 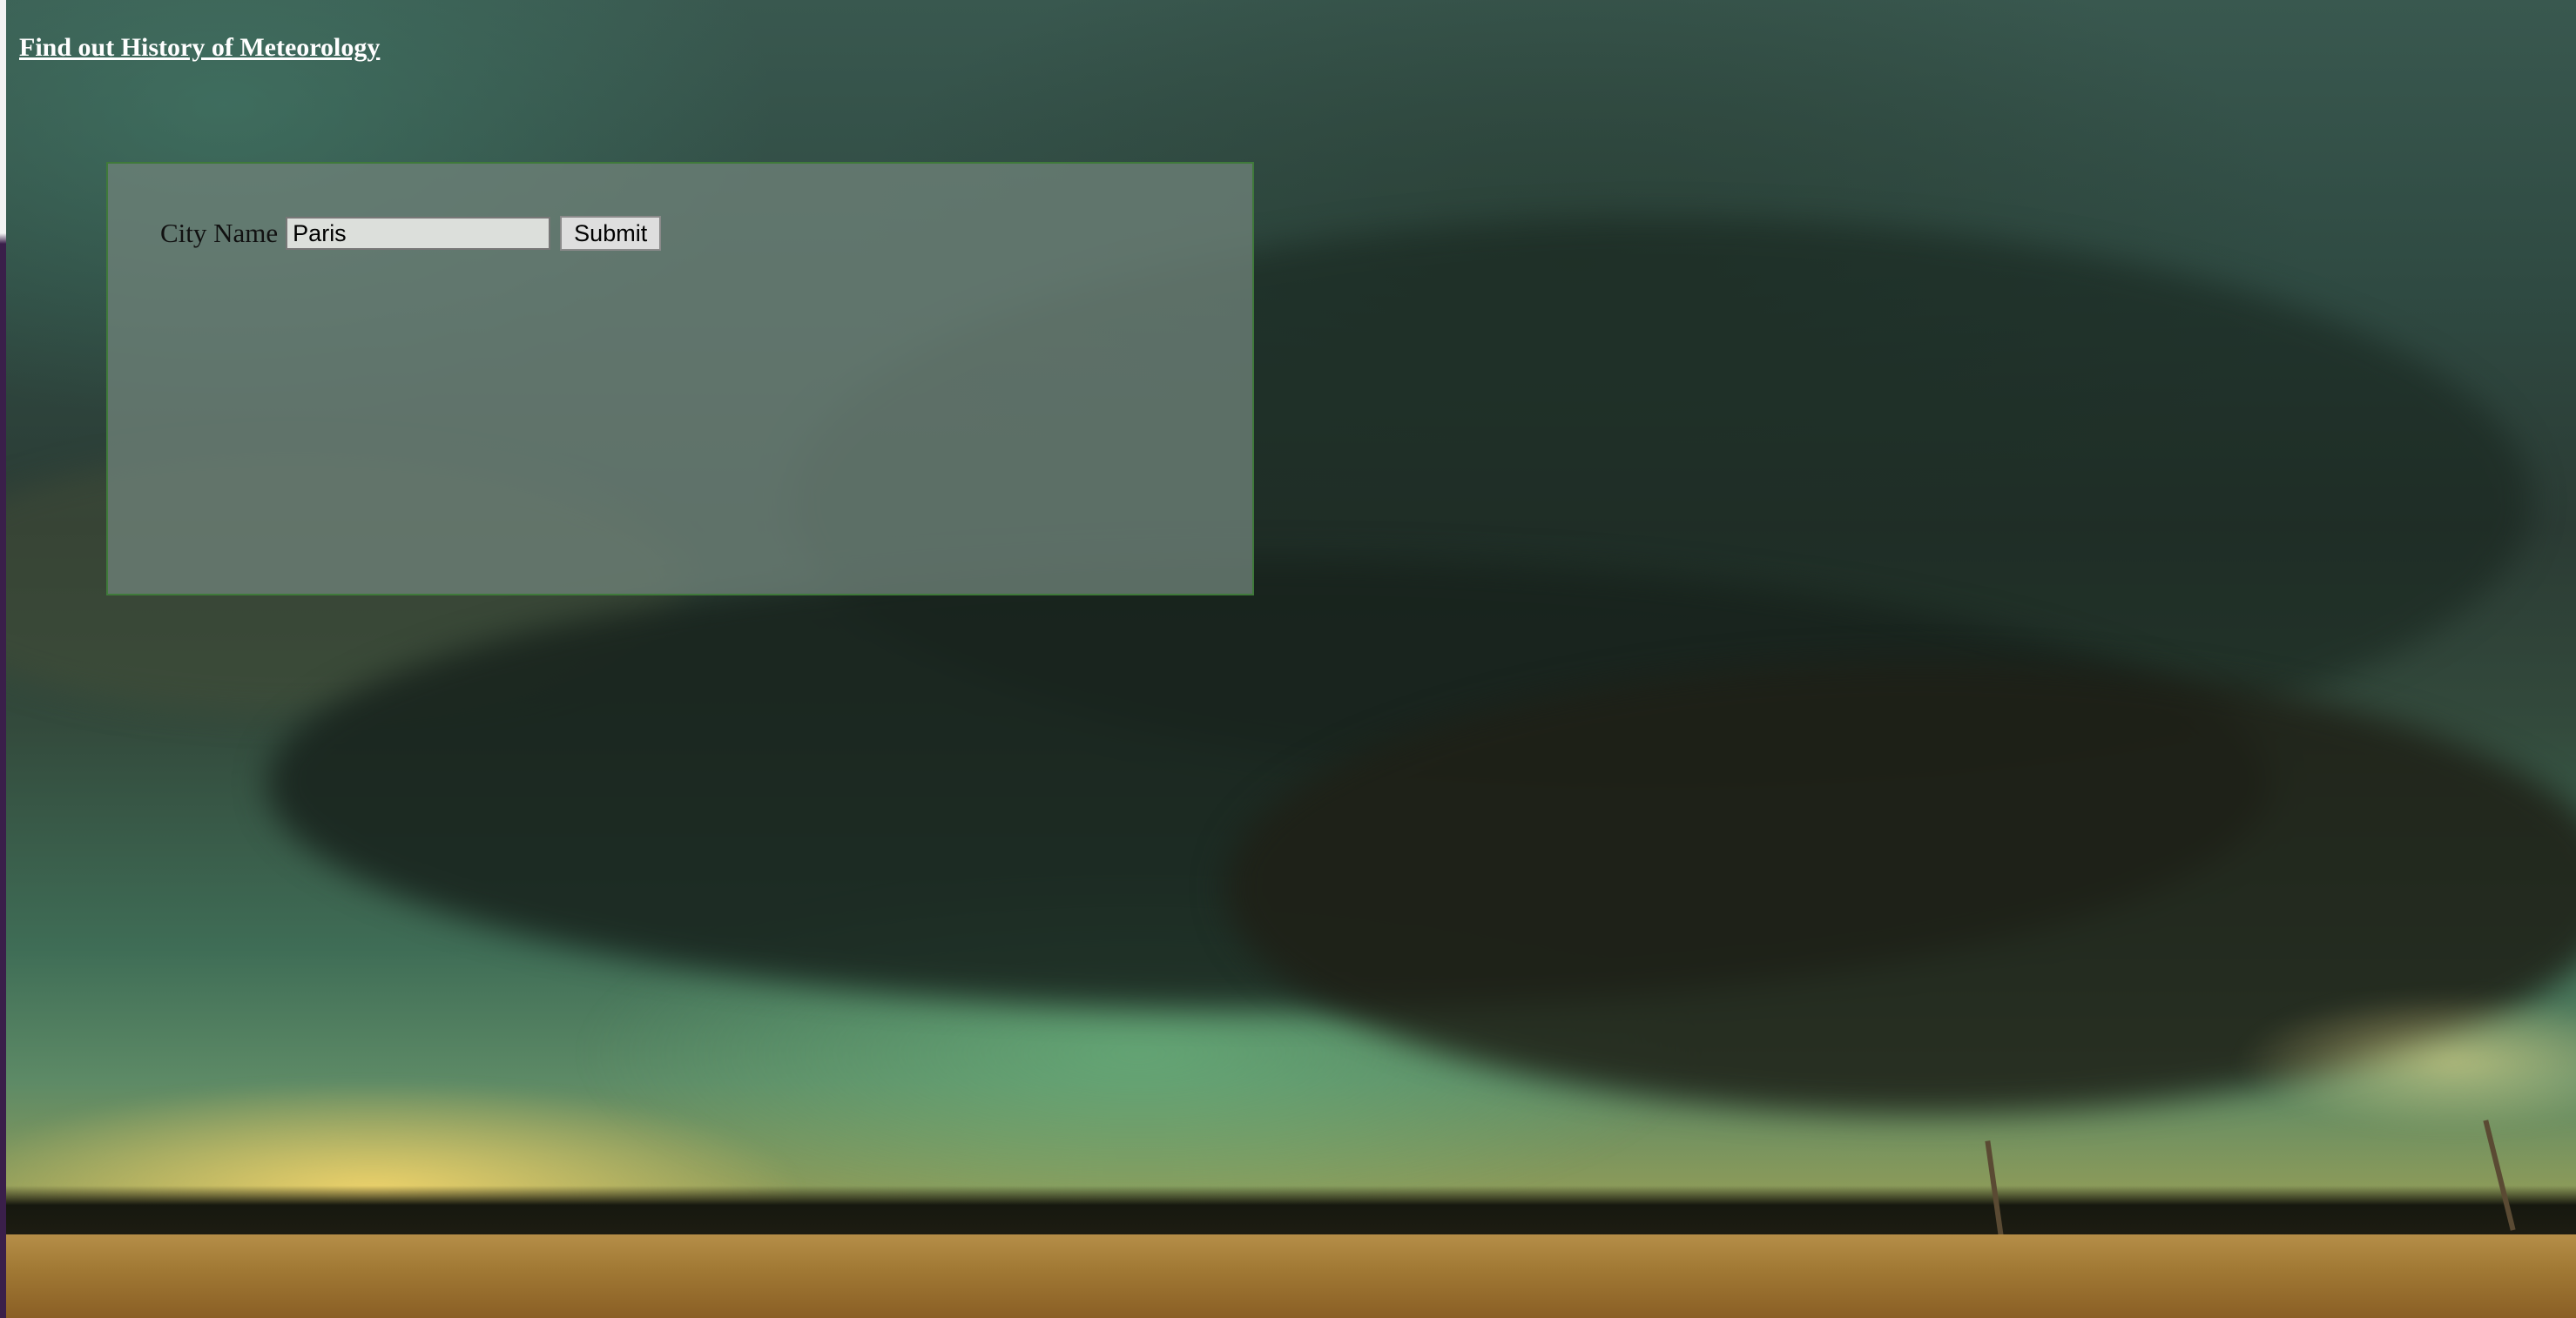 I want to click on wheat-field, so click(x=1291, y=1276).